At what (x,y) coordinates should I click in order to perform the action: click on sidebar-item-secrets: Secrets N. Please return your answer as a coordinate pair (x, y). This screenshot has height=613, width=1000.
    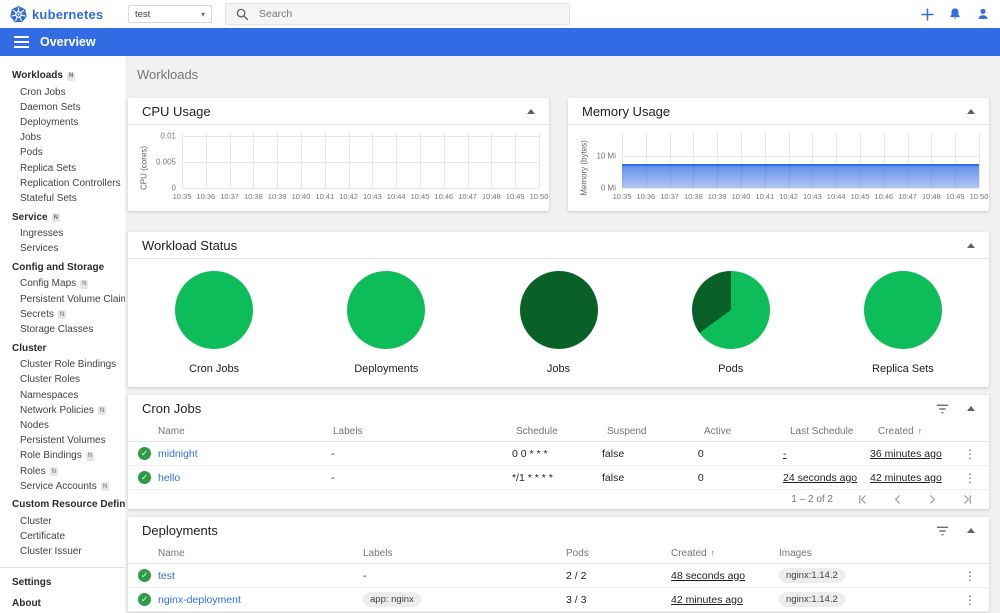
    Looking at the image, I should click on (62, 314).